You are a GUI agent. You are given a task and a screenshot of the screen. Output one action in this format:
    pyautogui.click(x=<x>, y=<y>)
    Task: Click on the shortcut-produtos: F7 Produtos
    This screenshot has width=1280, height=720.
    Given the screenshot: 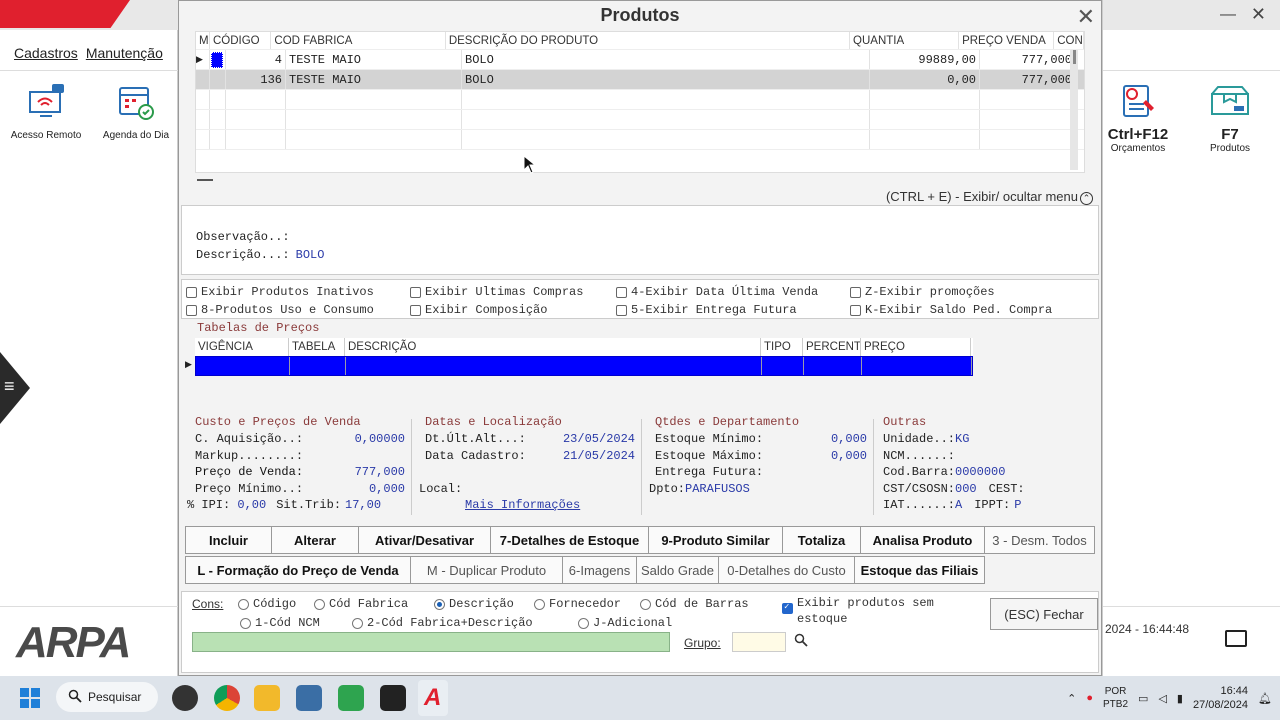 What is the action you would take?
    pyautogui.click(x=1230, y=117)
    